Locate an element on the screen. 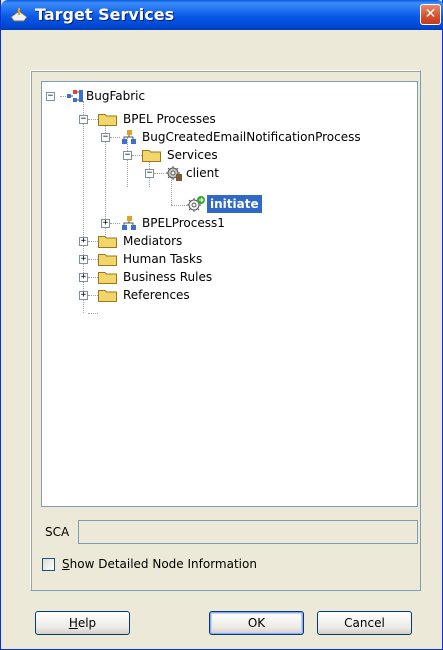 The width and height of the screenshot is (443, 650). node-label-selected: initiate is located at coordinates (234, 204).